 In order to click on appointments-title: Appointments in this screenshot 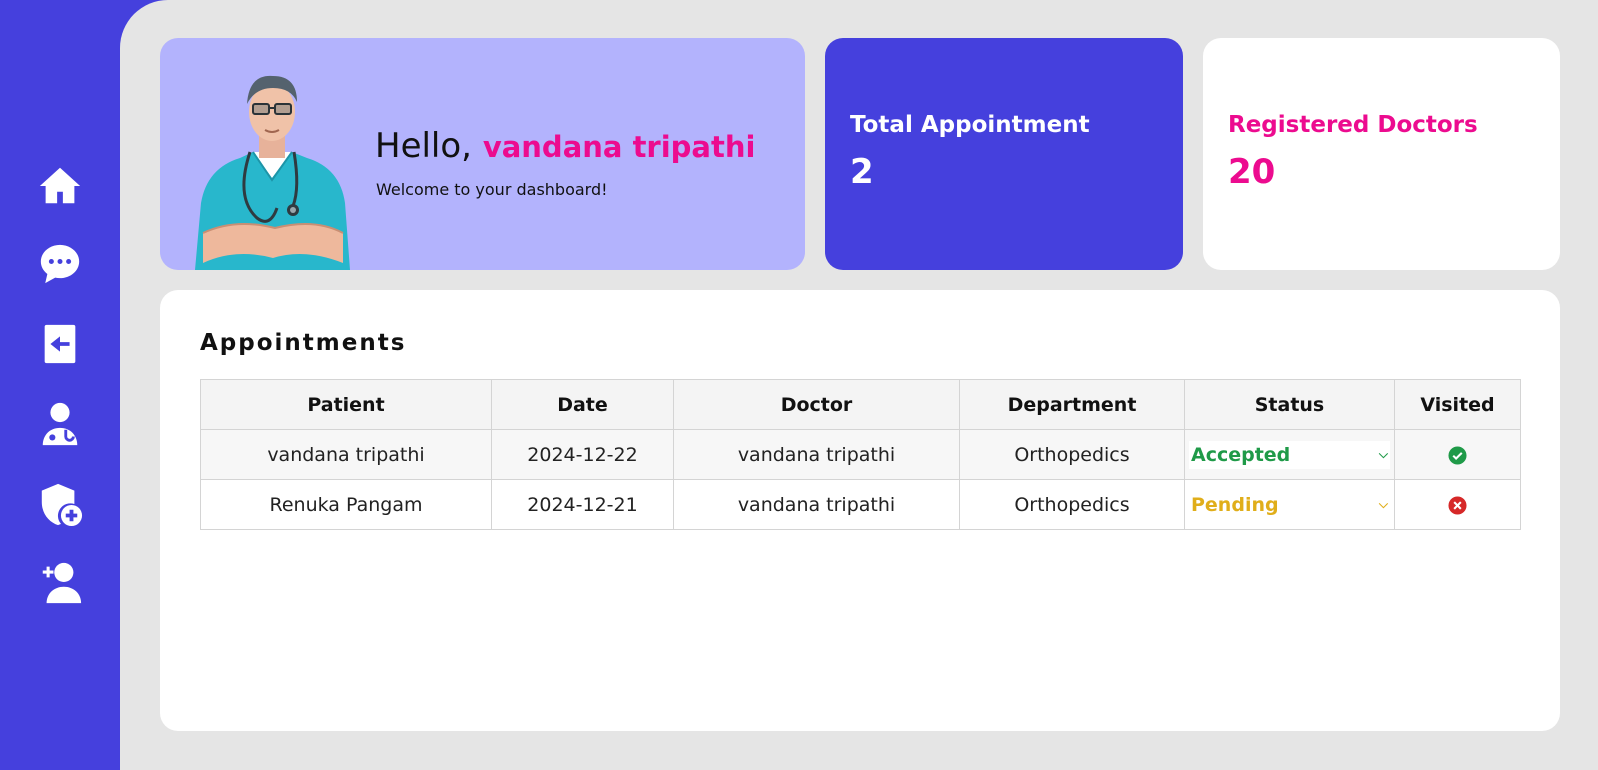, I will do `click(303, 343)`.